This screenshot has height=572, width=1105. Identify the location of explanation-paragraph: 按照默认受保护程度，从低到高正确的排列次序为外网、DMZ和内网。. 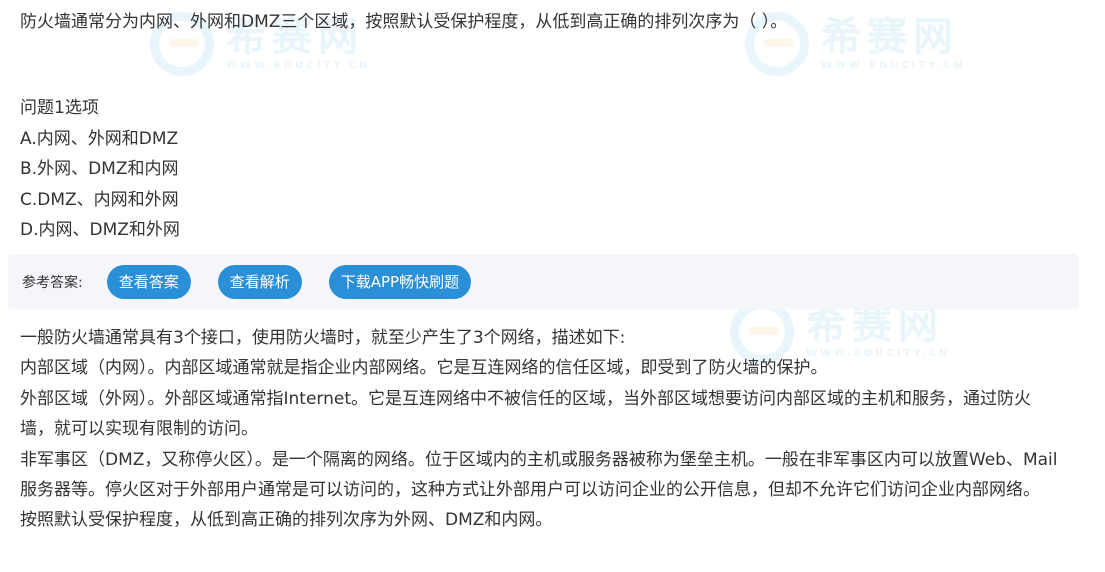
(286, 520).